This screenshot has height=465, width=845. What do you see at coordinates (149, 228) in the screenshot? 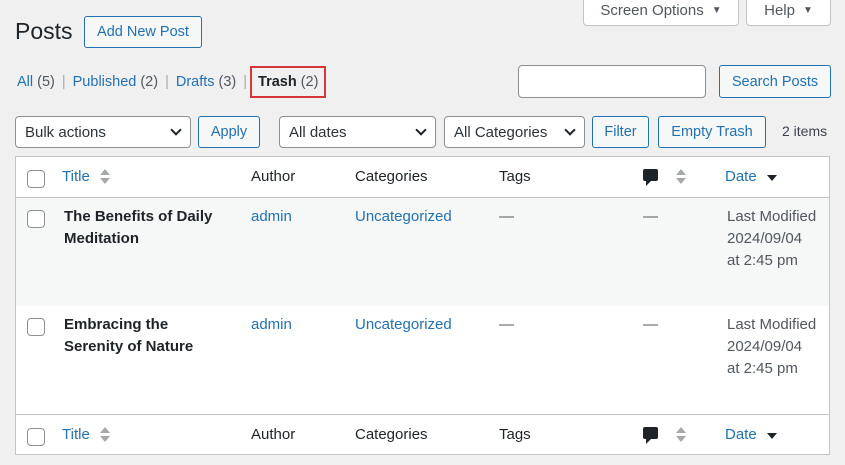
I see `post-title: The Benefits of Daily Meditation` at bounding box center [149, 228].